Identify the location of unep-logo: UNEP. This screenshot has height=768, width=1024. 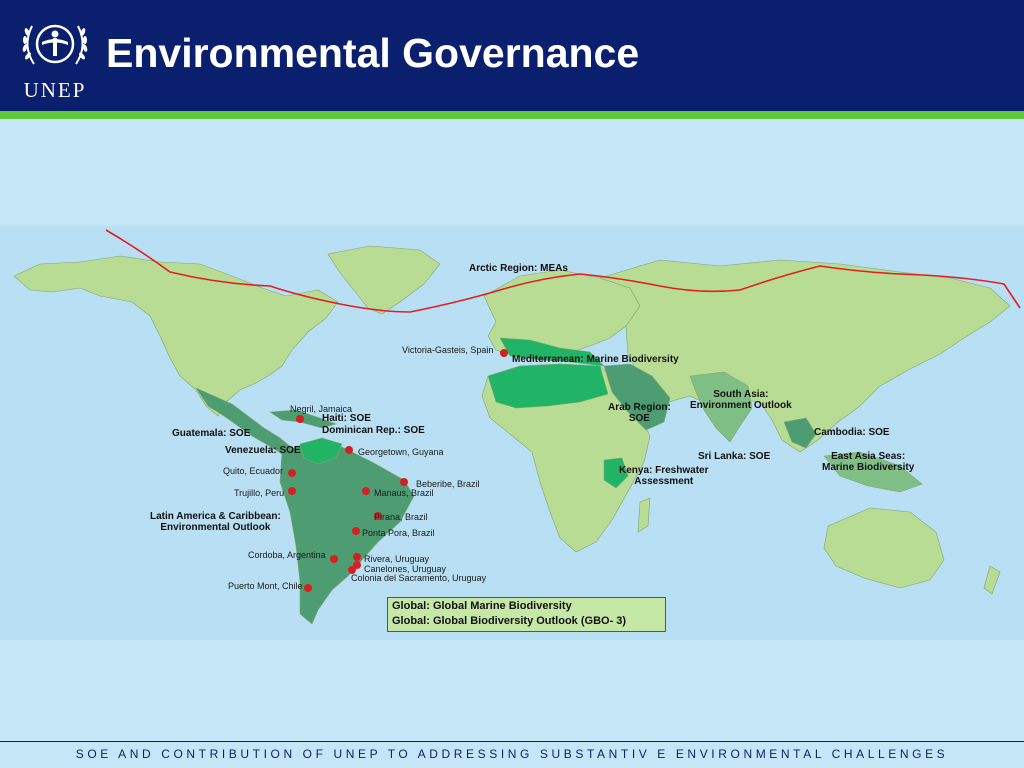
(55, 57).